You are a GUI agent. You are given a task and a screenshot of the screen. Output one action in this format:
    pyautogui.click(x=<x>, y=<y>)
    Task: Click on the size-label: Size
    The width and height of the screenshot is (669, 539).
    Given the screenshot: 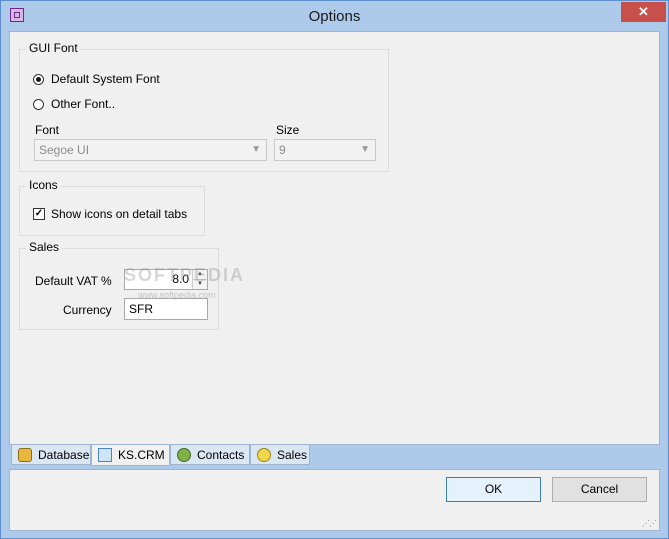 What is the action you would take?
    pyautogui.click(x=288, y=130)
    